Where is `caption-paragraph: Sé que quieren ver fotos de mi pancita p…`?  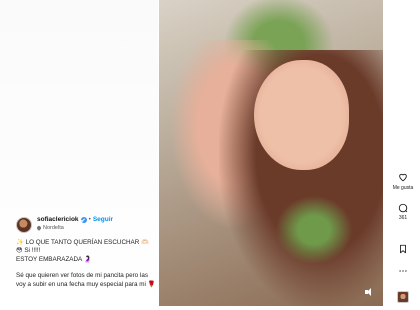
caption-paragraph: Sé que quieren ver fotos de mi pancita p… is located at coordinates (86, 280).